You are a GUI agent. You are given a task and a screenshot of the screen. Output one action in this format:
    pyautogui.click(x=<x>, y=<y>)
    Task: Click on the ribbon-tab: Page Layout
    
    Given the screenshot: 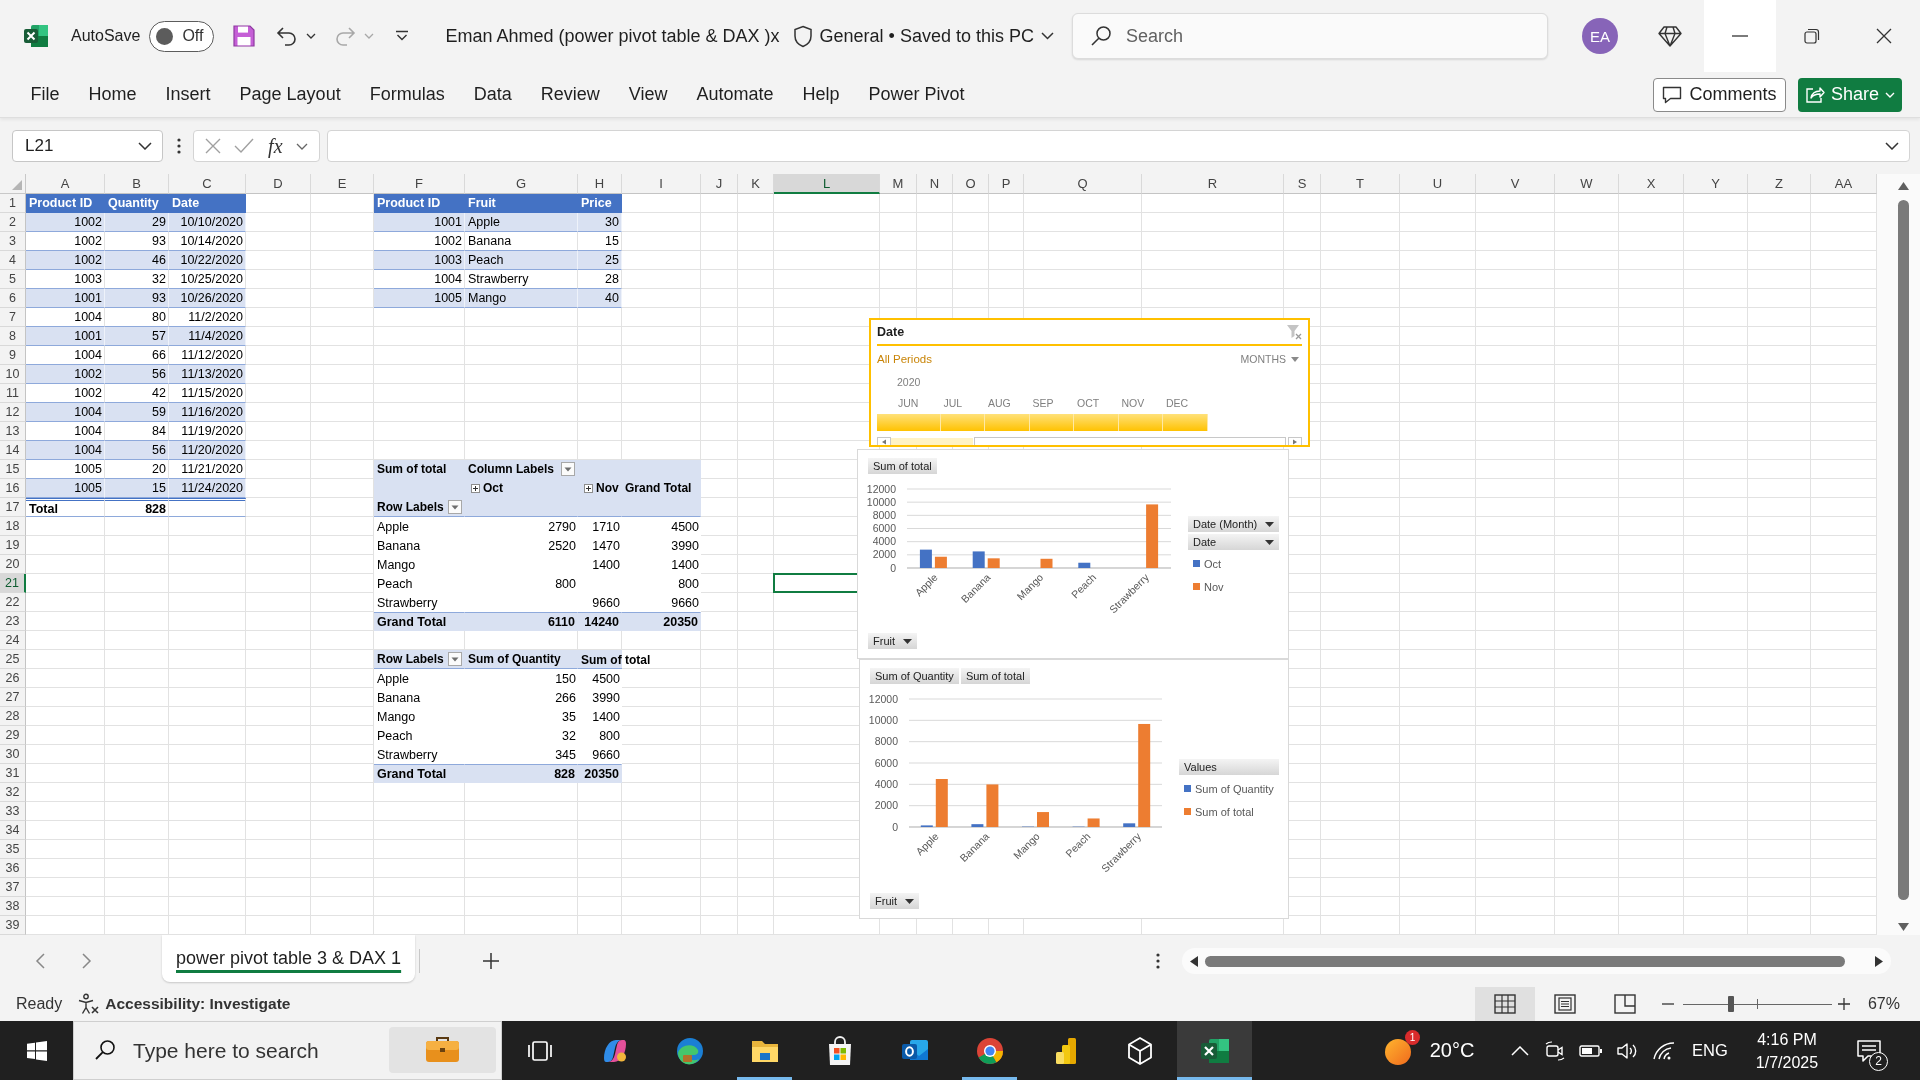 What is the action you would take?
    pyautogui.click(x=290, y=94)
    